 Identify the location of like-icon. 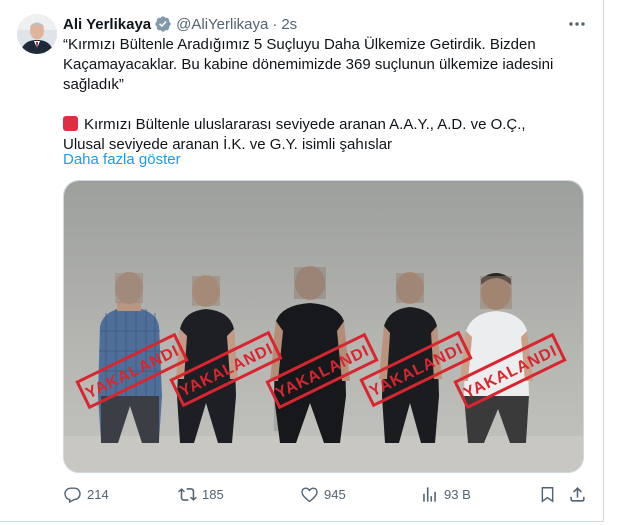
(309, 494).